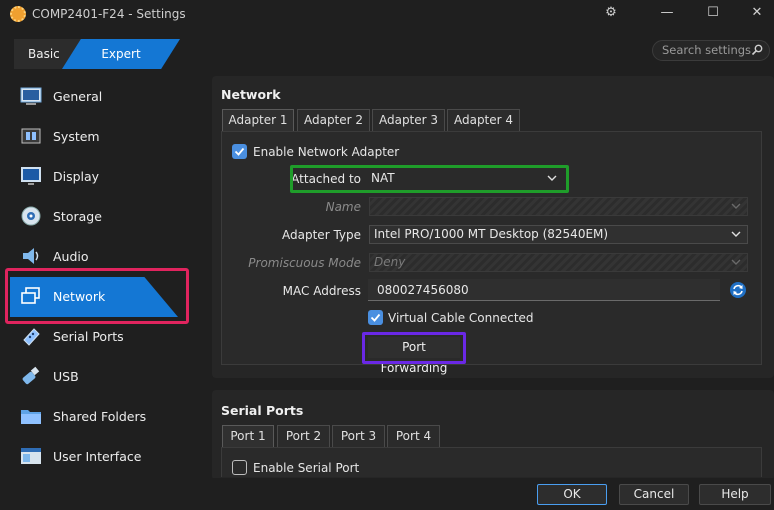 Image resolution: width=774 pixels, height=510 pixels. What do you see at coordinates (78, 96) in the screenshot?
I see `sidebar-item-label: General` at bounding box center [78, 96].